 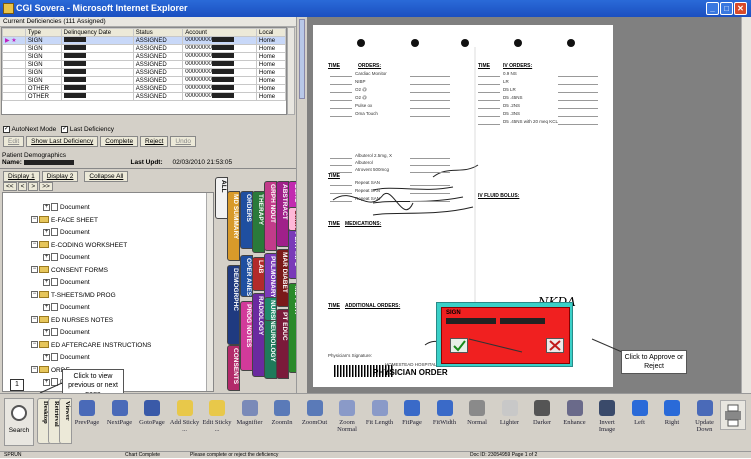 What do you see at coordinates (639, 408) in the screenshot?
I see `left-icon` at bounding box center [639, 408].